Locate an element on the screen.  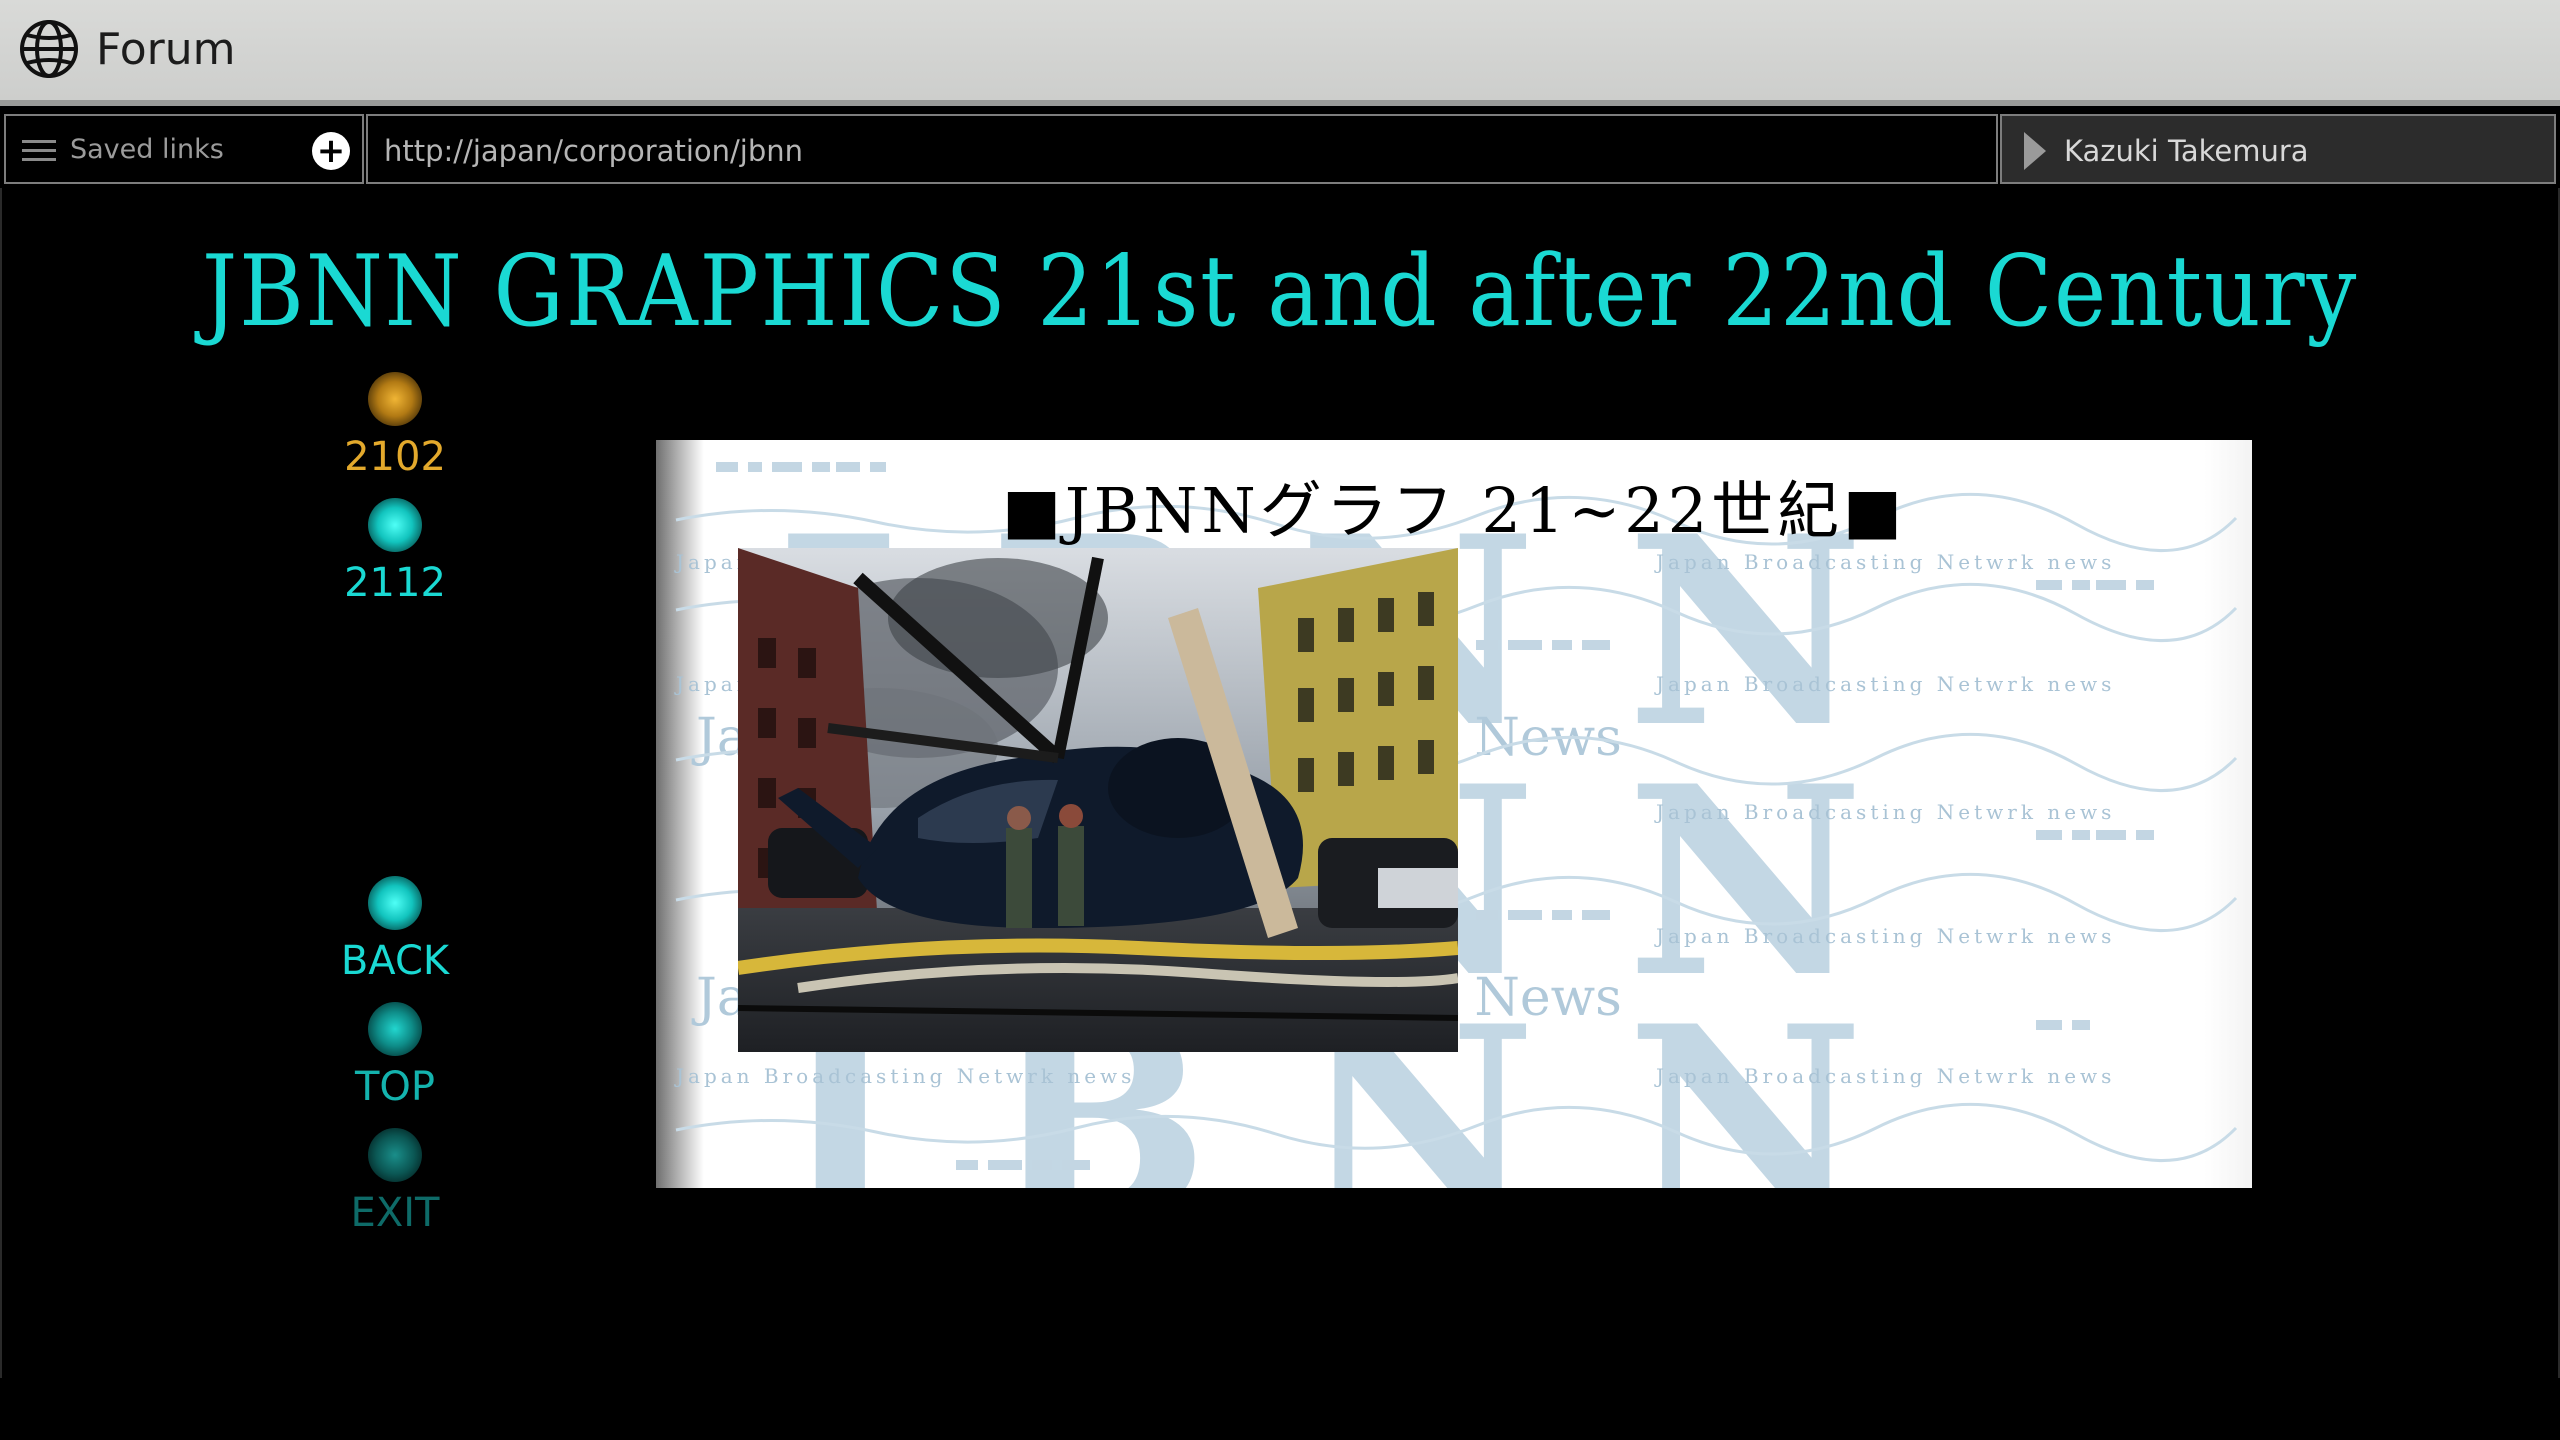
user-name: Kazuki Takemura is located at coordinates (2186, 151).